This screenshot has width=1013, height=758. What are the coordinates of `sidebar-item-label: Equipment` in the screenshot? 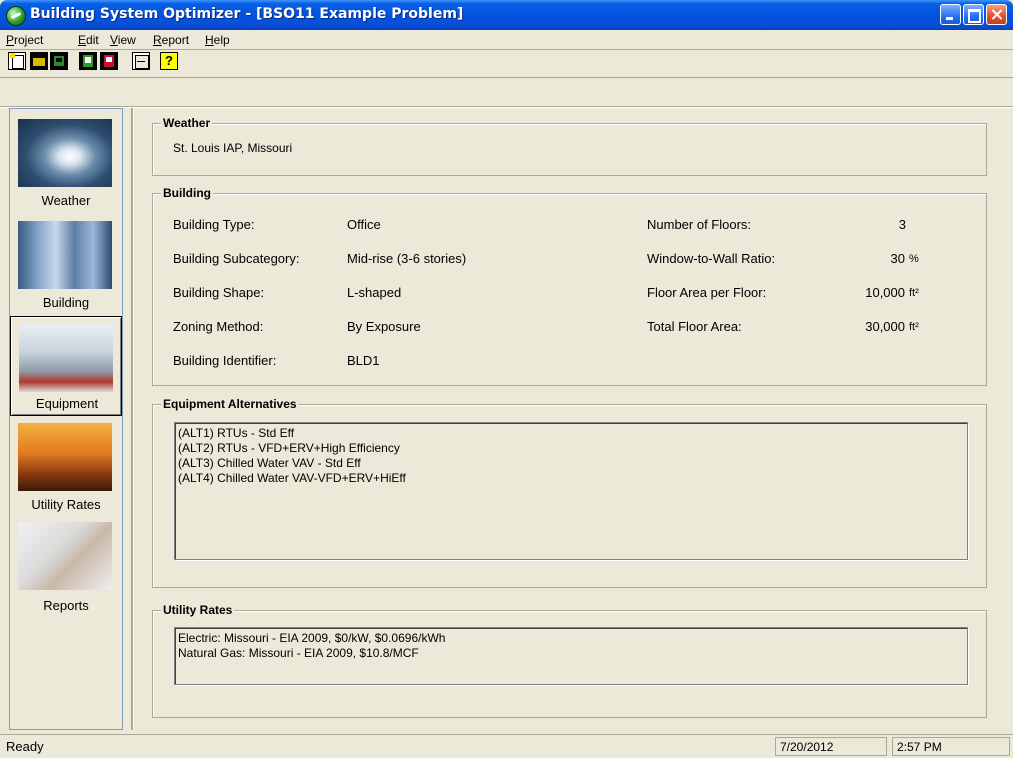 It's located at (67, 403).